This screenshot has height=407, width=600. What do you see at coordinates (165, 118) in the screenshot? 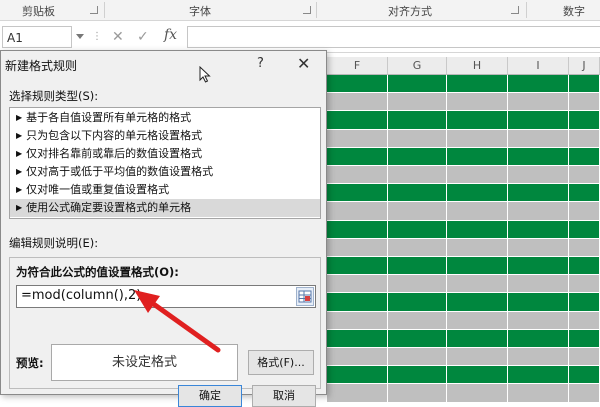
I see `rule-type-item: ▶ 基于各自值设置所有单元格的格式` at bounding box center [165, 118].